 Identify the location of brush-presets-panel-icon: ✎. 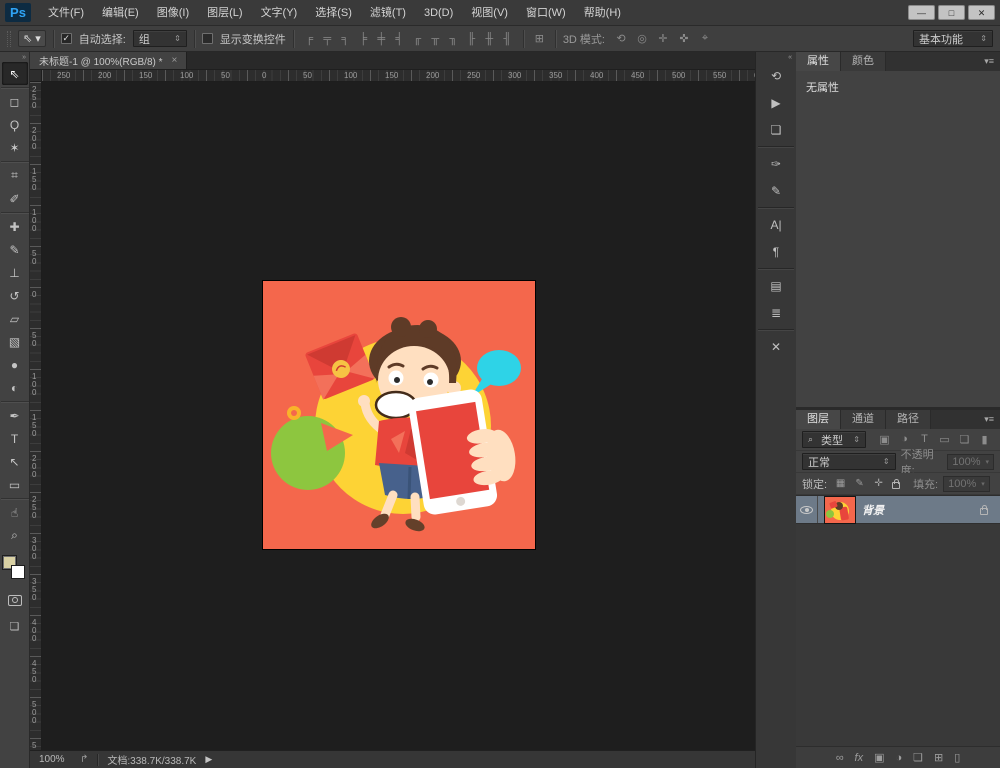
(776, 190).